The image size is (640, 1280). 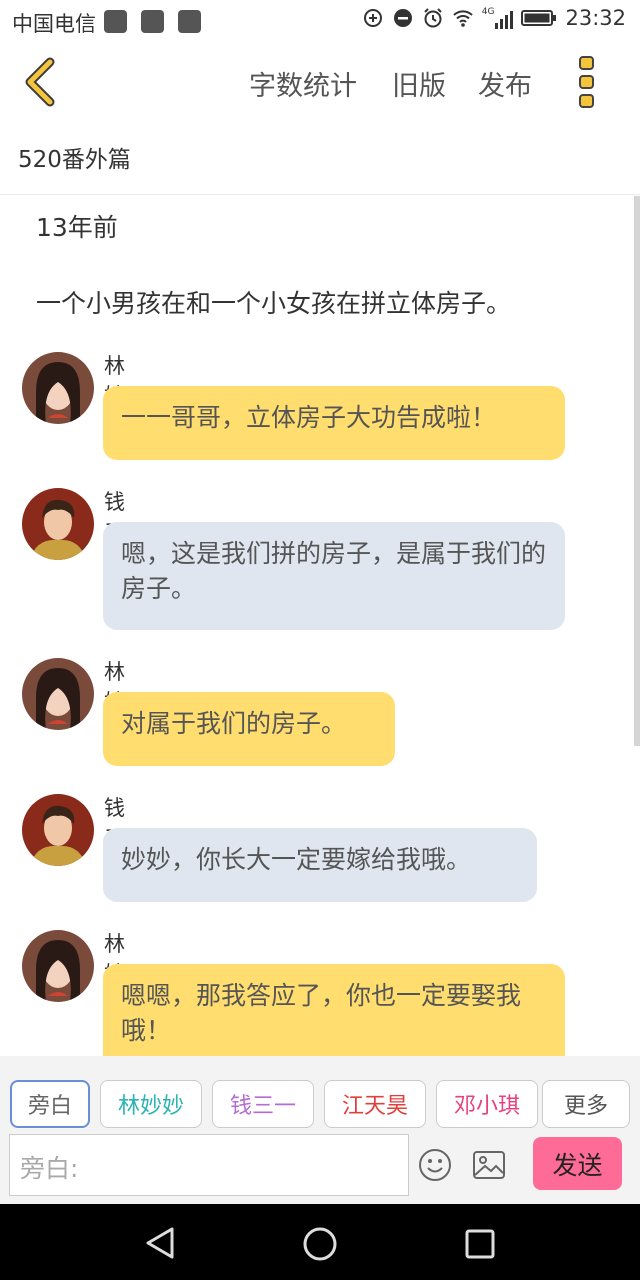 I want to click on clock: 23:32, so click(x=595, y=18).